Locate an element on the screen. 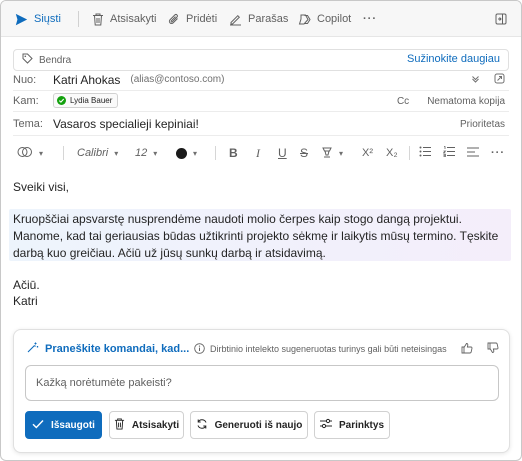  font-color-button: ▾ is located at coordinates (186, 153).